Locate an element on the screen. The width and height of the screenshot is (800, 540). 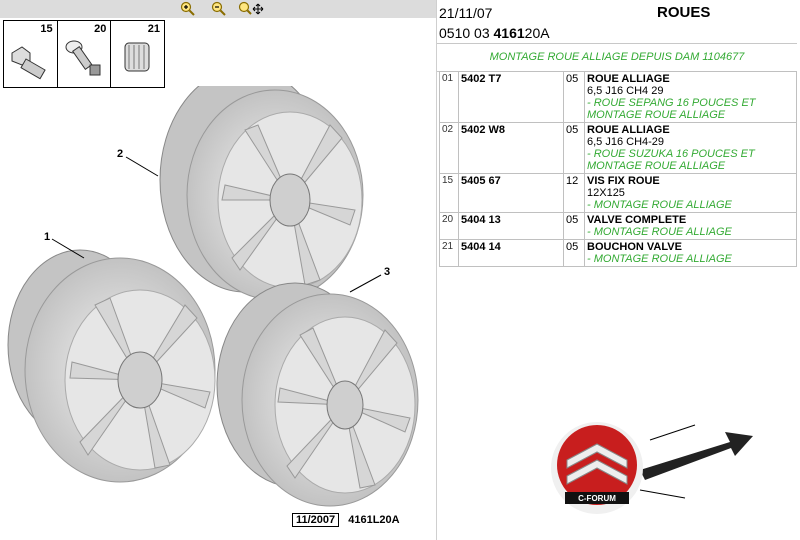
valve-cap-icon is located at coordinates (137, 57).